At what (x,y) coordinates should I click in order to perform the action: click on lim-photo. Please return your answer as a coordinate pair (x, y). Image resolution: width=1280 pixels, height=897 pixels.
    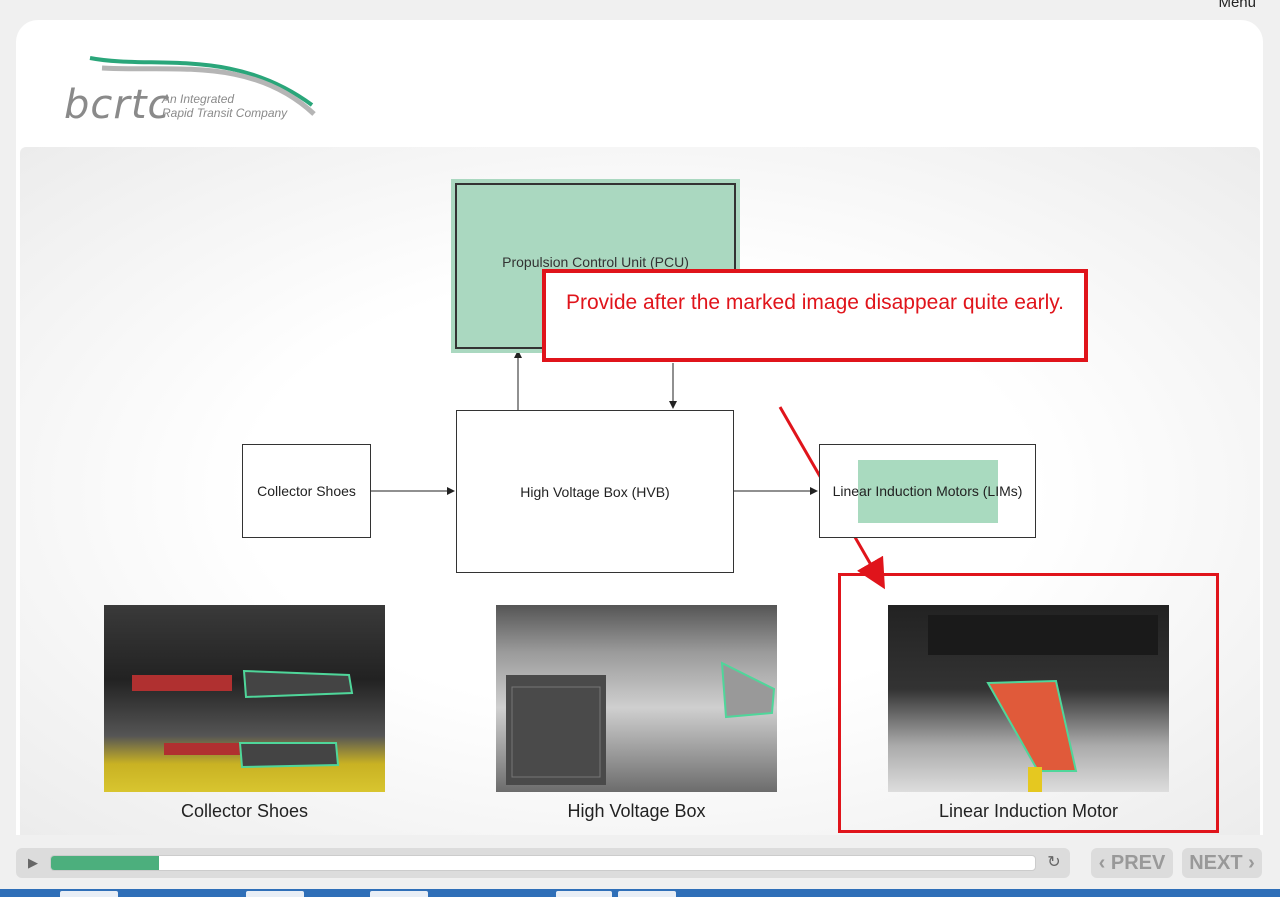
    Looking at the image, I should click on (1028, 698).